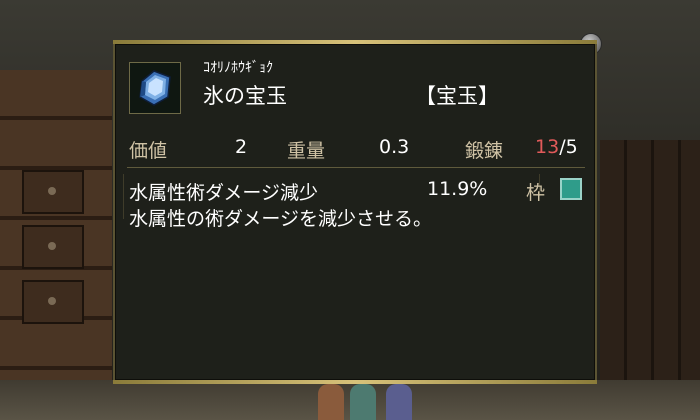 The height and width of the screenshot is (420, 700). What do you see at coordinates (355, 382) in the screenshot?
I see `panel-bottom-trim` at bounding box center [355, 382].